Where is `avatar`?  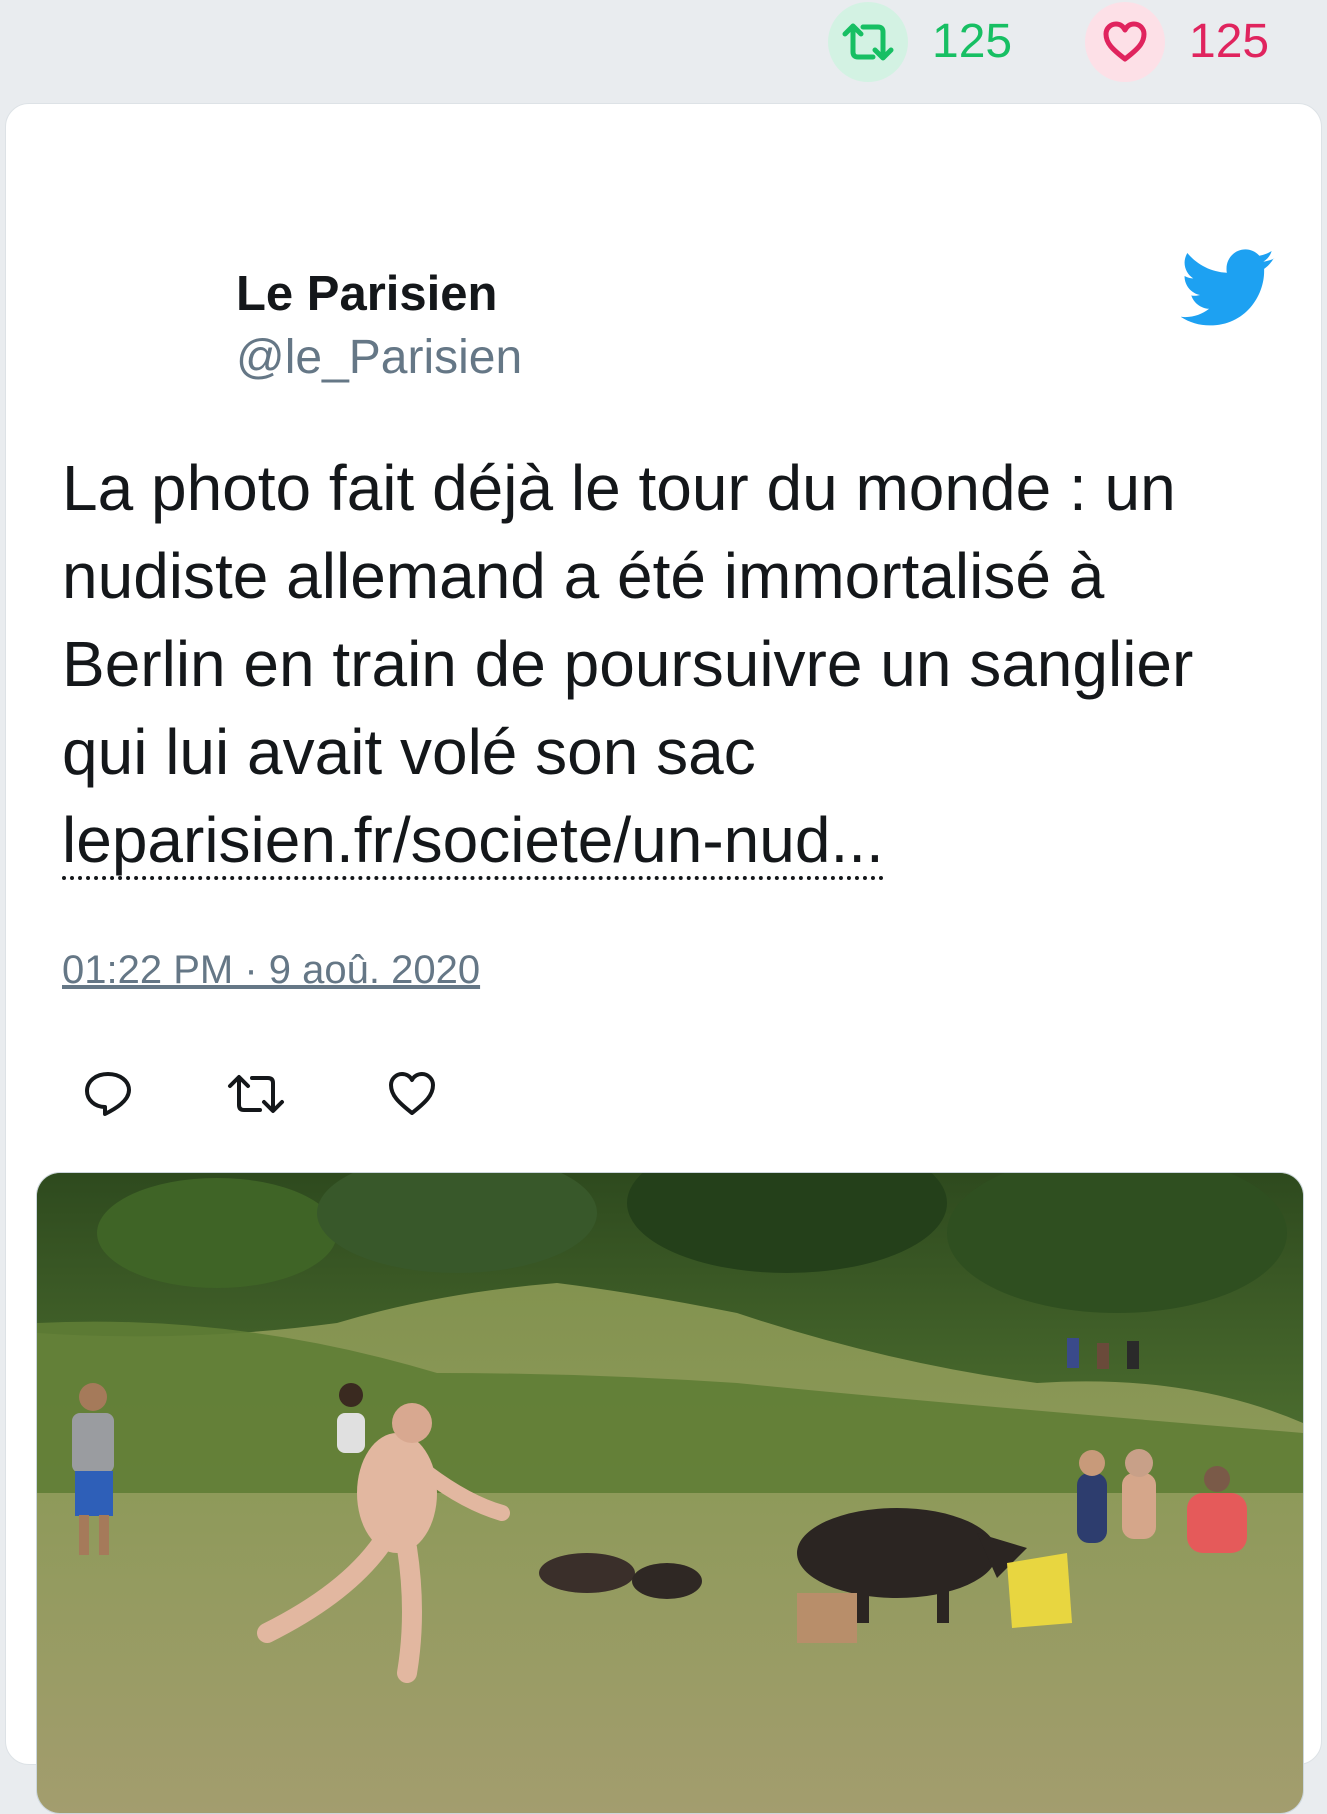
avatar is located at coordinates (126, 224).